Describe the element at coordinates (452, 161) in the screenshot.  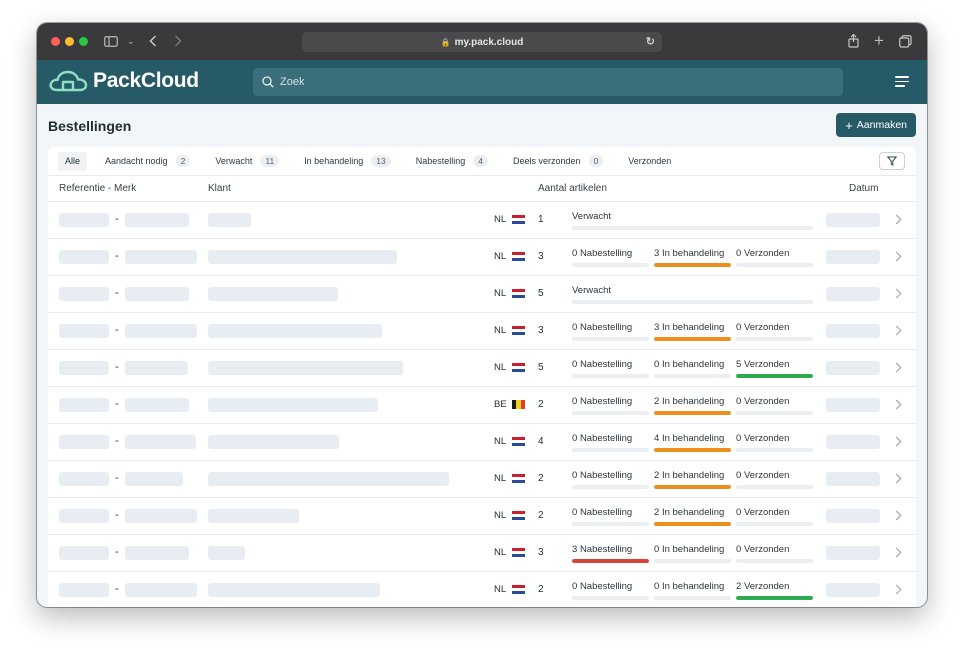
I see `tab-4: Nabestelling 4` at that location.